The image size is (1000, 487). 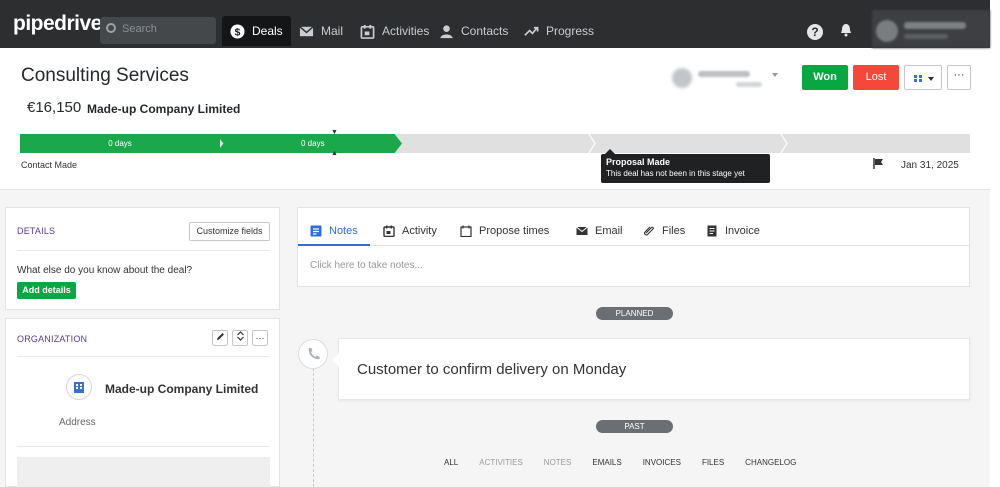 I want to click on tab-notes: Notes, so click(x=334, y=231).